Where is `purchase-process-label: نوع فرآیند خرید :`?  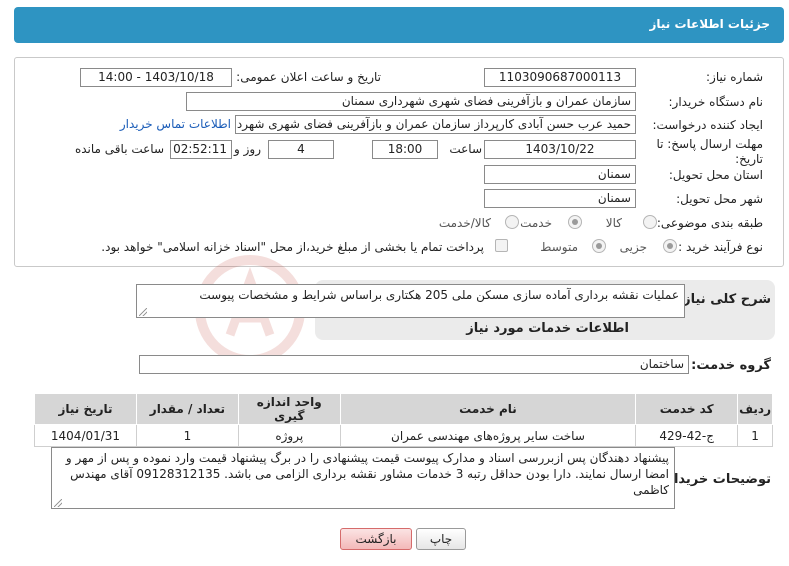 purchase-process-label: نوع فرآیند خرید : is located at coordinates (720, 247).